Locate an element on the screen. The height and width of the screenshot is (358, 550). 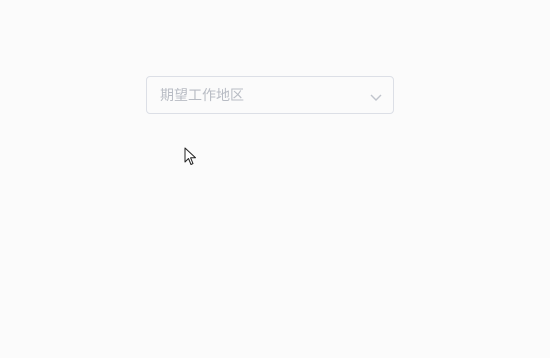
chevron-down-icon is located at coordinates (376, 96).